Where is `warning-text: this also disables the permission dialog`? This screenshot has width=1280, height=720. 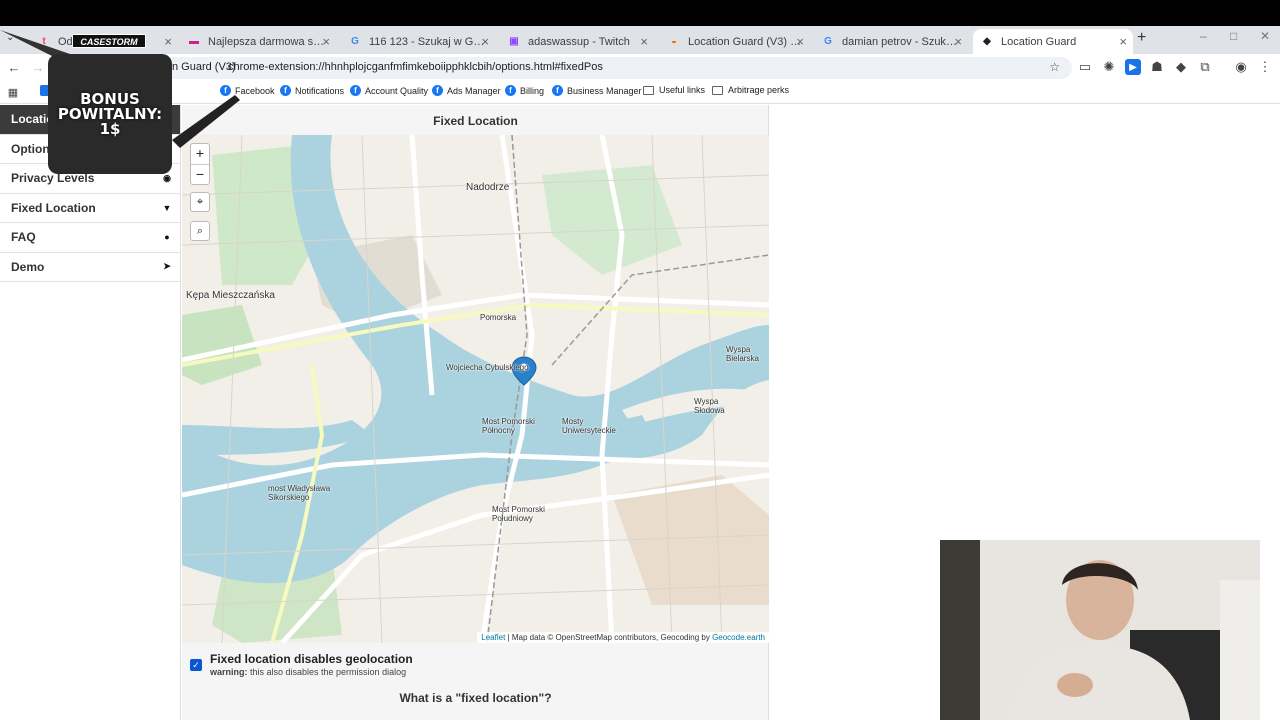 warning-text: this also disables the permission dialog is located at coordinates (327, 672).